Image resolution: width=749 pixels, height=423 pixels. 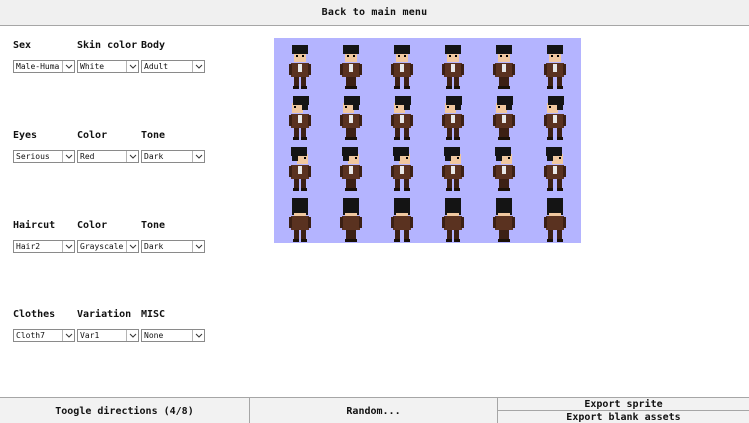 What do you see at coordinates (623, 416) in the screenshot?
I see `export-blank-assets-button: Export blank assets` at bounding box center [623, 416].